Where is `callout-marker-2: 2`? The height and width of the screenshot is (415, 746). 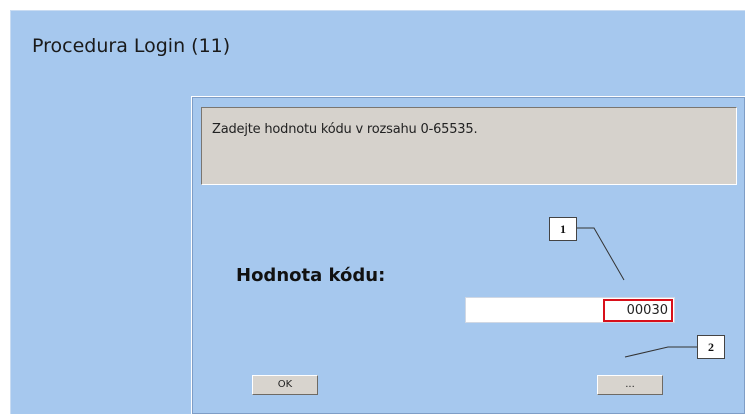 callout-marker-2: 2 is located at coordinates (711, 347).